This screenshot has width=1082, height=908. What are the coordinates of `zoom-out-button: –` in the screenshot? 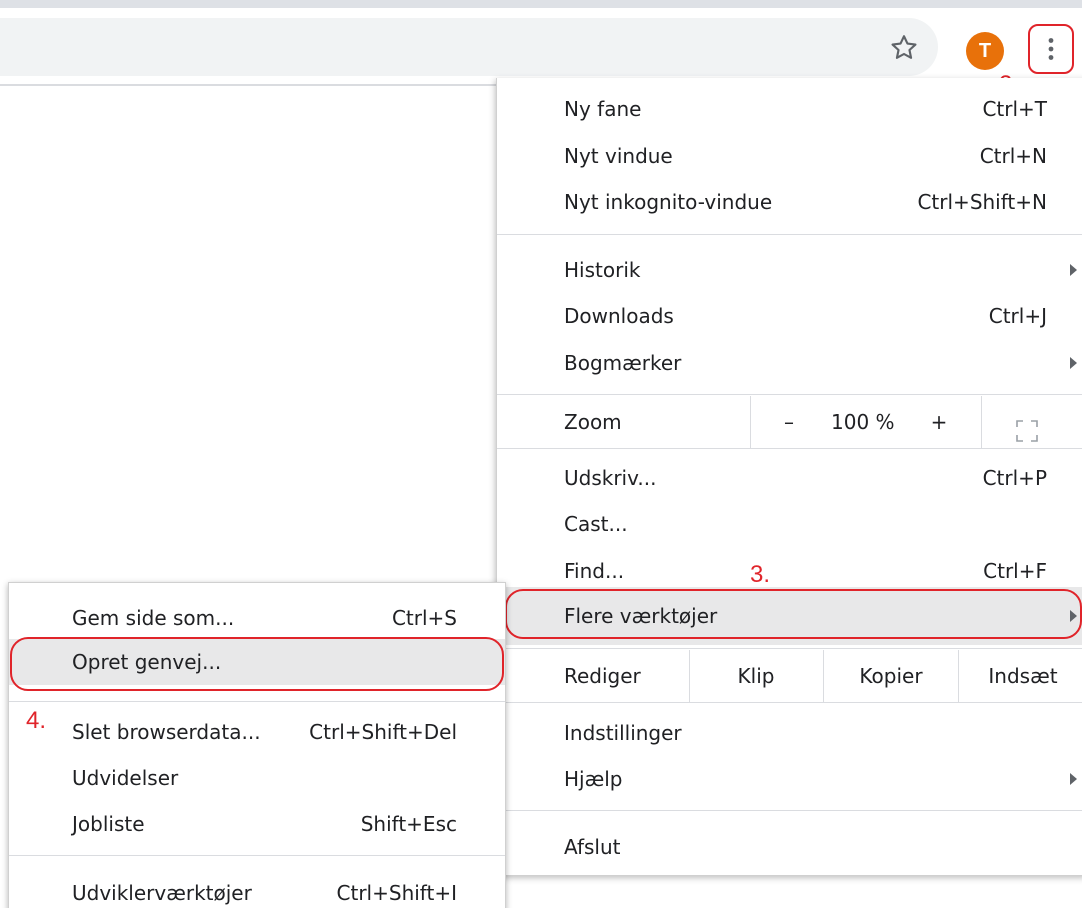 It's located at (789, 422).